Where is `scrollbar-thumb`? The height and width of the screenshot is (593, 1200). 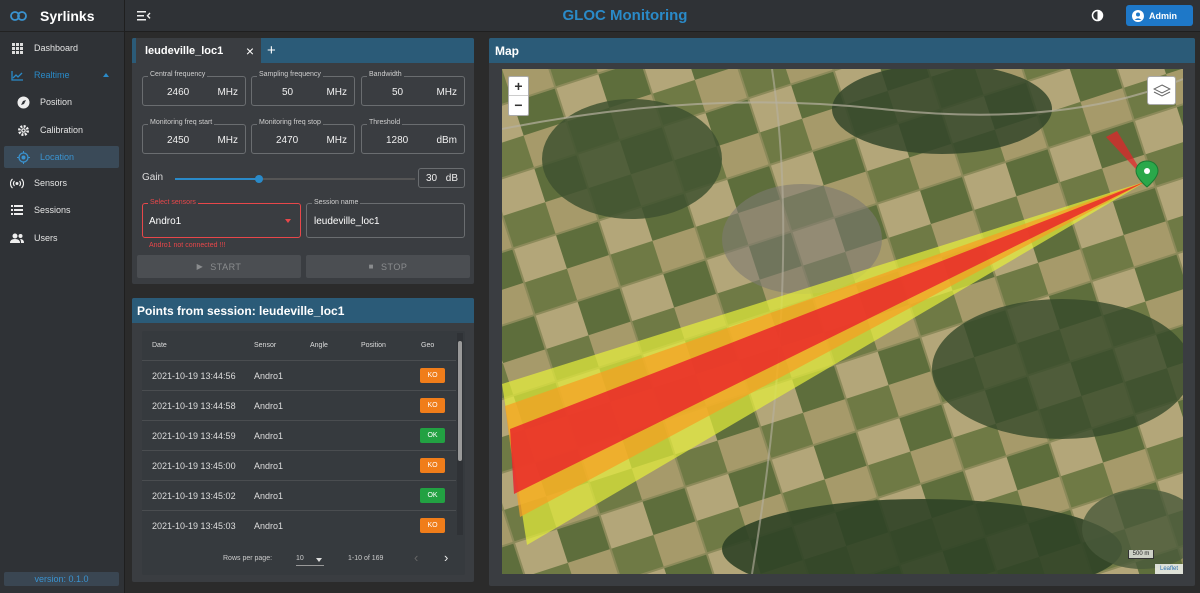
scrollbar-thumb is located at coordinates (460, 401).